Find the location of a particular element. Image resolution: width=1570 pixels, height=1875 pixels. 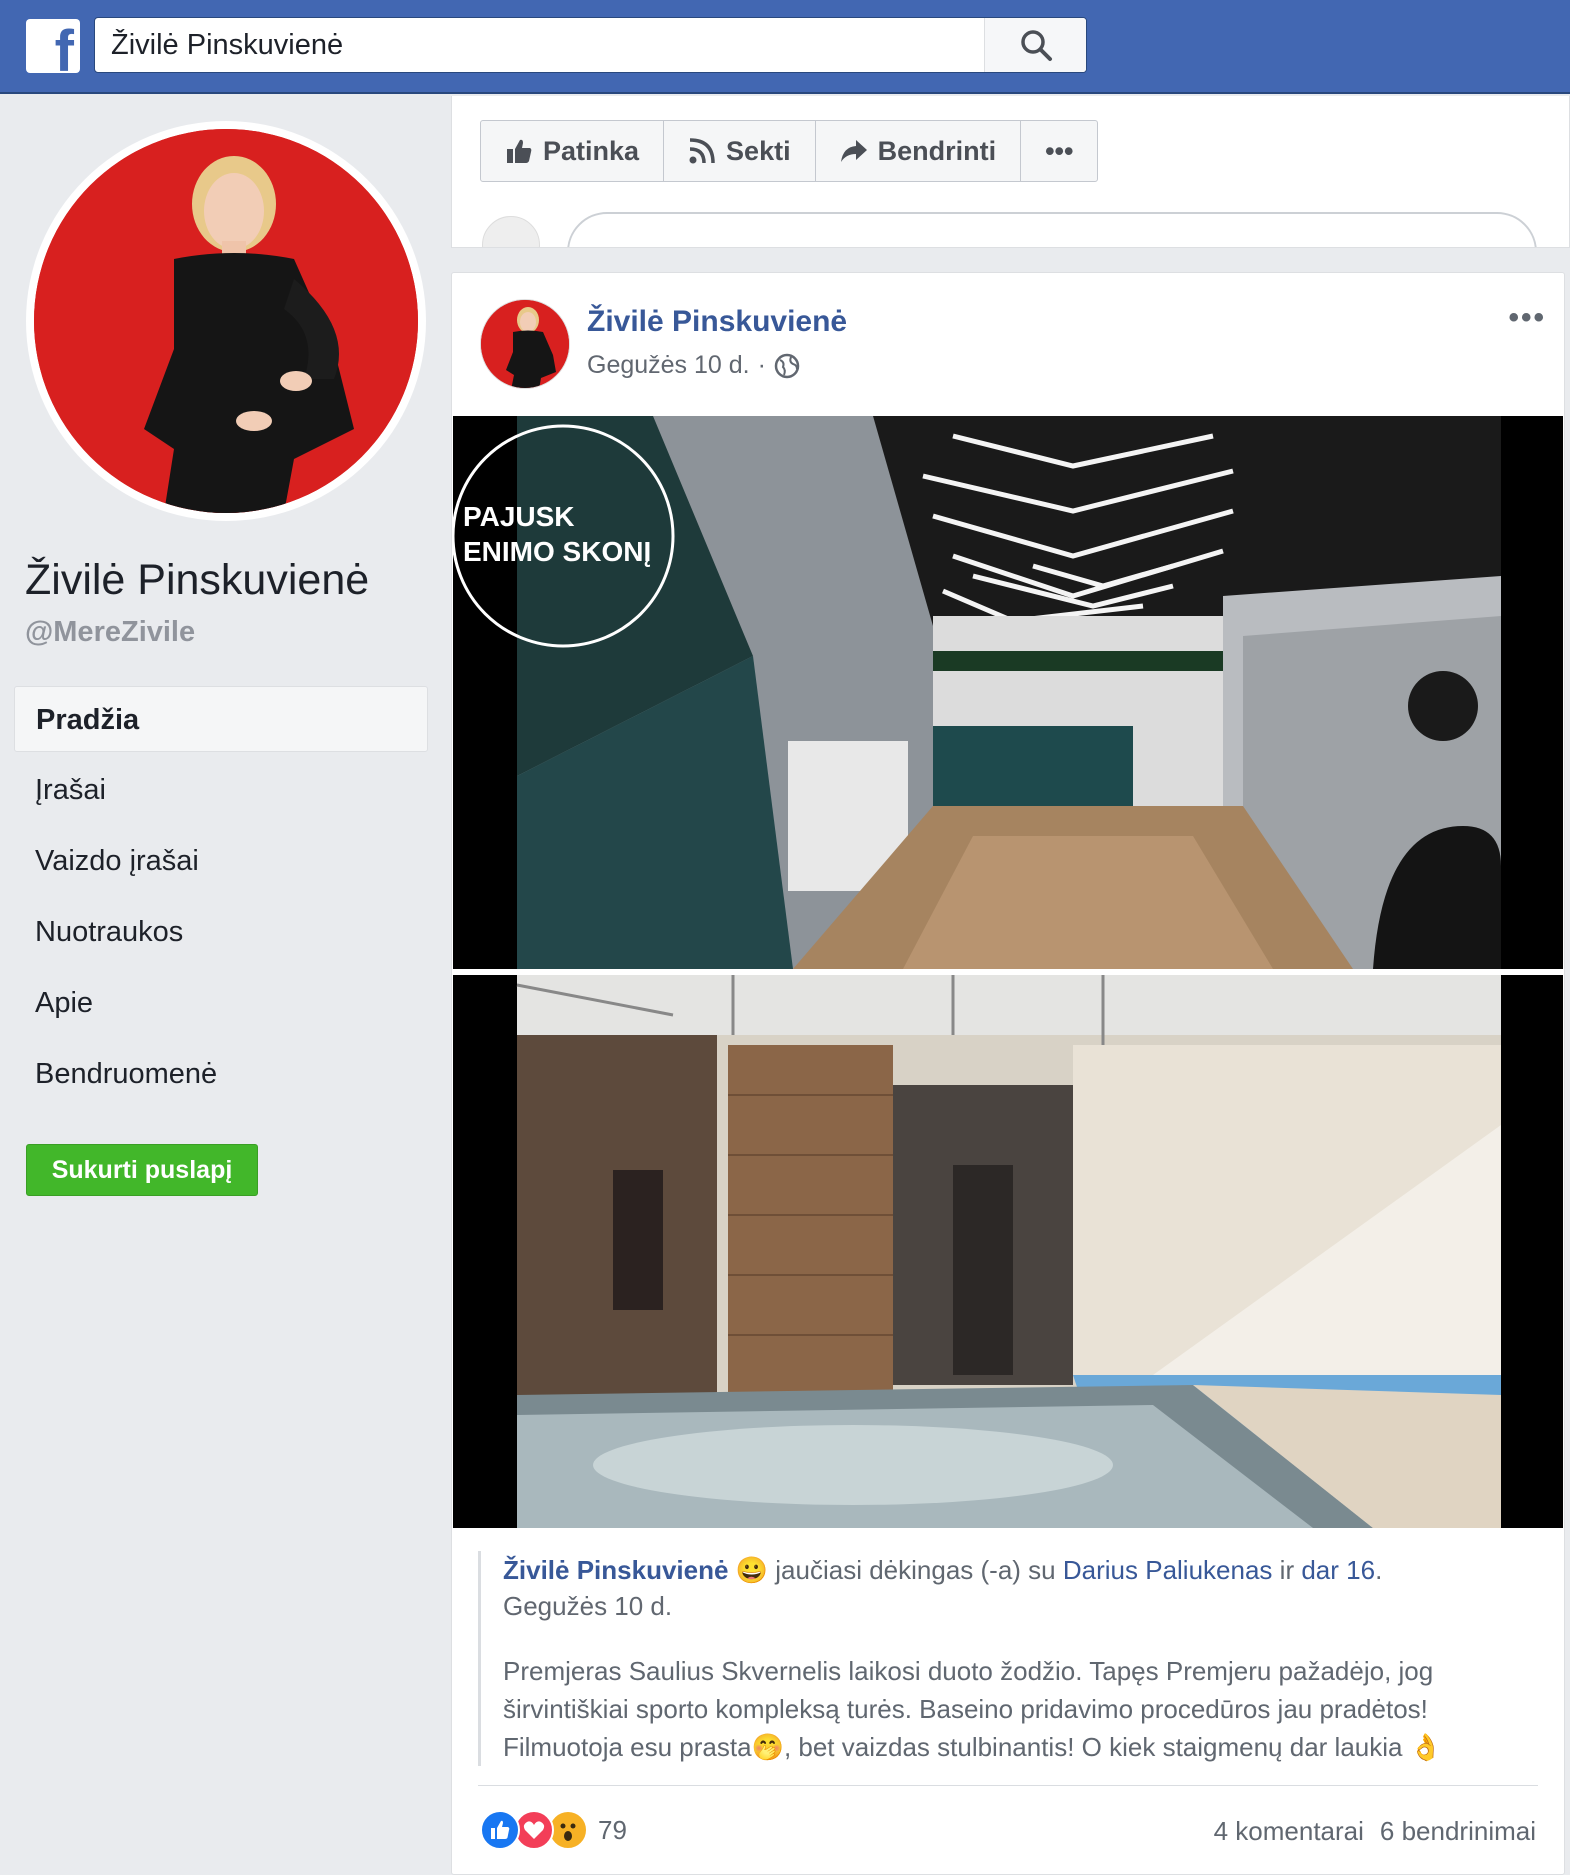

share-button: Bendrinti is located at coordinates (919, 151).